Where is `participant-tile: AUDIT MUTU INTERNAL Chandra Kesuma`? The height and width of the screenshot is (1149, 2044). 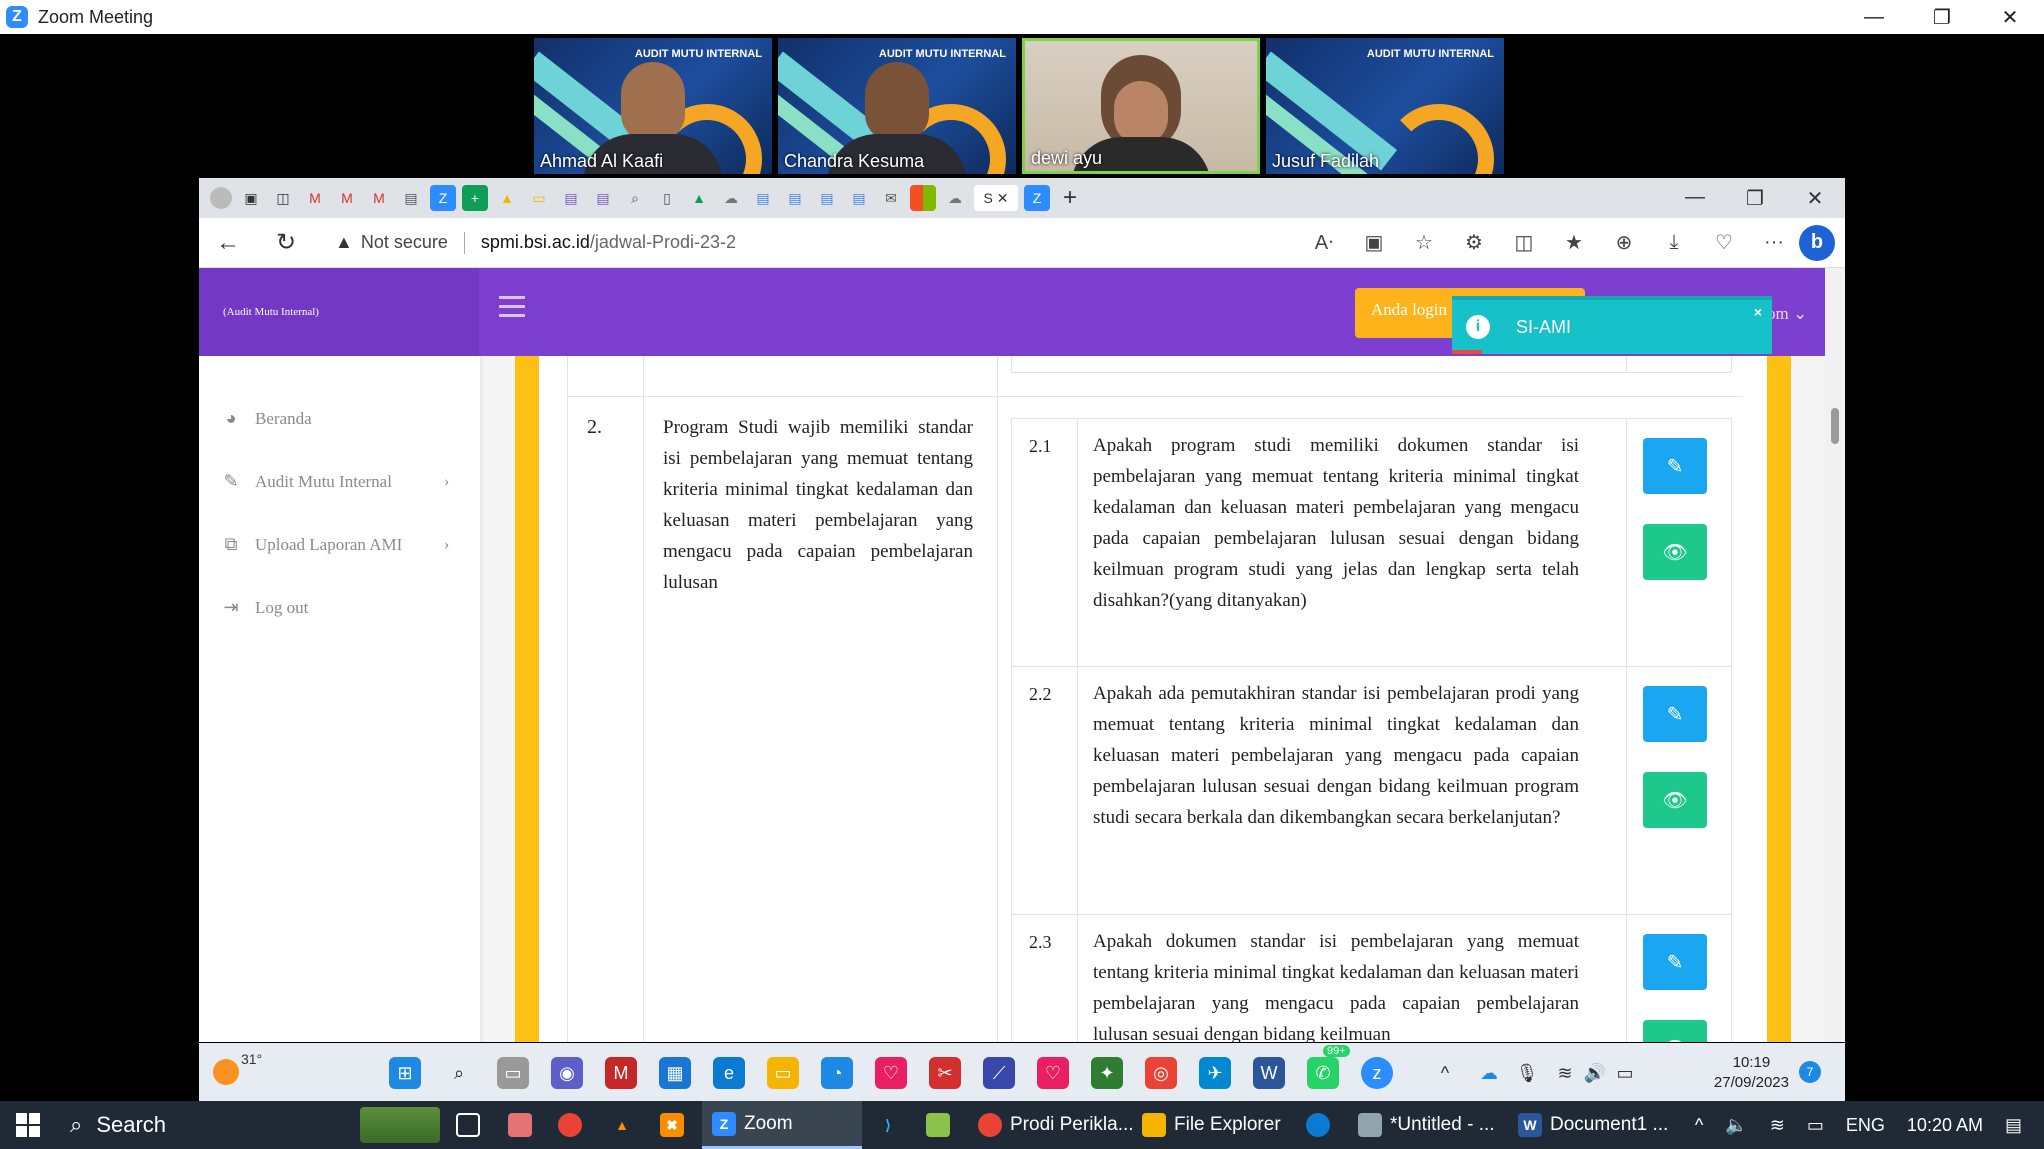
participant-tile: AUDIT MUTU INTERNAL Chandra Kesuma is located at coordinates (897, 106).